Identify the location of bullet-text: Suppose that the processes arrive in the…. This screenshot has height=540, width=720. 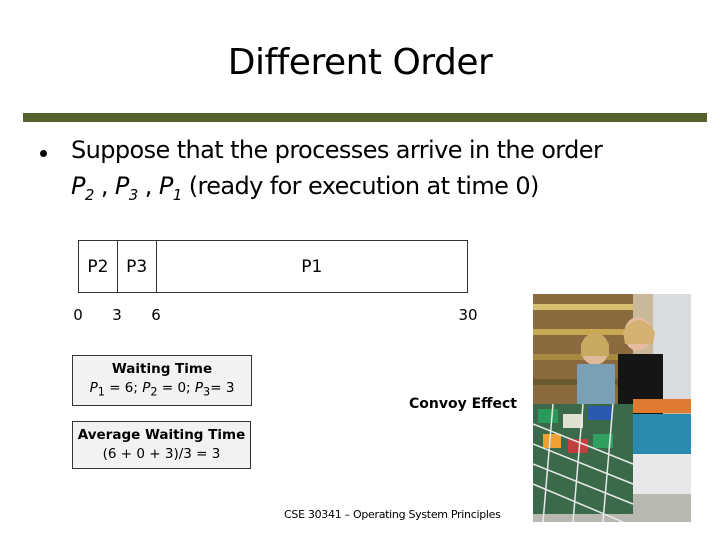
(337, 150).